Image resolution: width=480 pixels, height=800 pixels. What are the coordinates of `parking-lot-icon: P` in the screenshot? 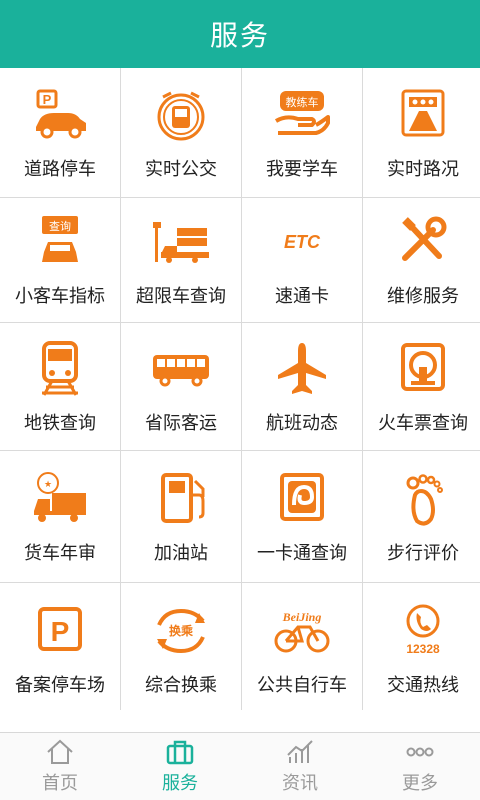 It's located at (60, 631).